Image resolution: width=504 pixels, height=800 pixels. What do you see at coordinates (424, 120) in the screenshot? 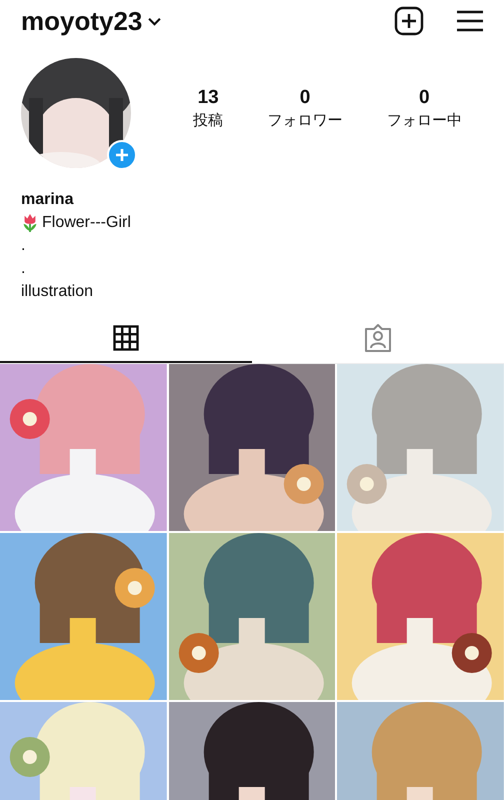
I see `stat-label: フォロー中` at bounding box center [424, 120].